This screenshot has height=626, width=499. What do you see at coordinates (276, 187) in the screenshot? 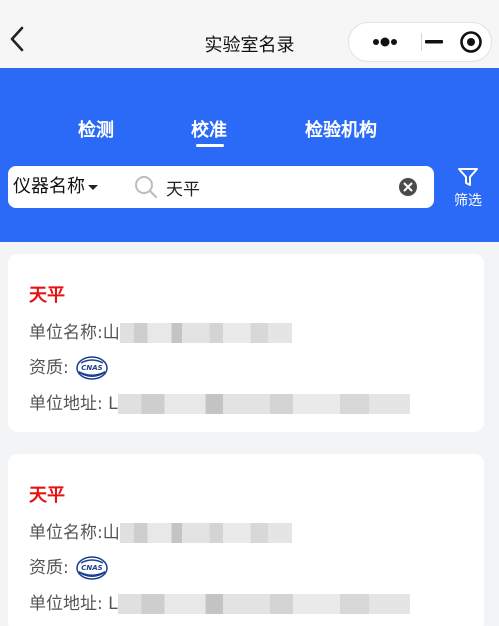
I see `search-input` at bounding box center [276, 187].